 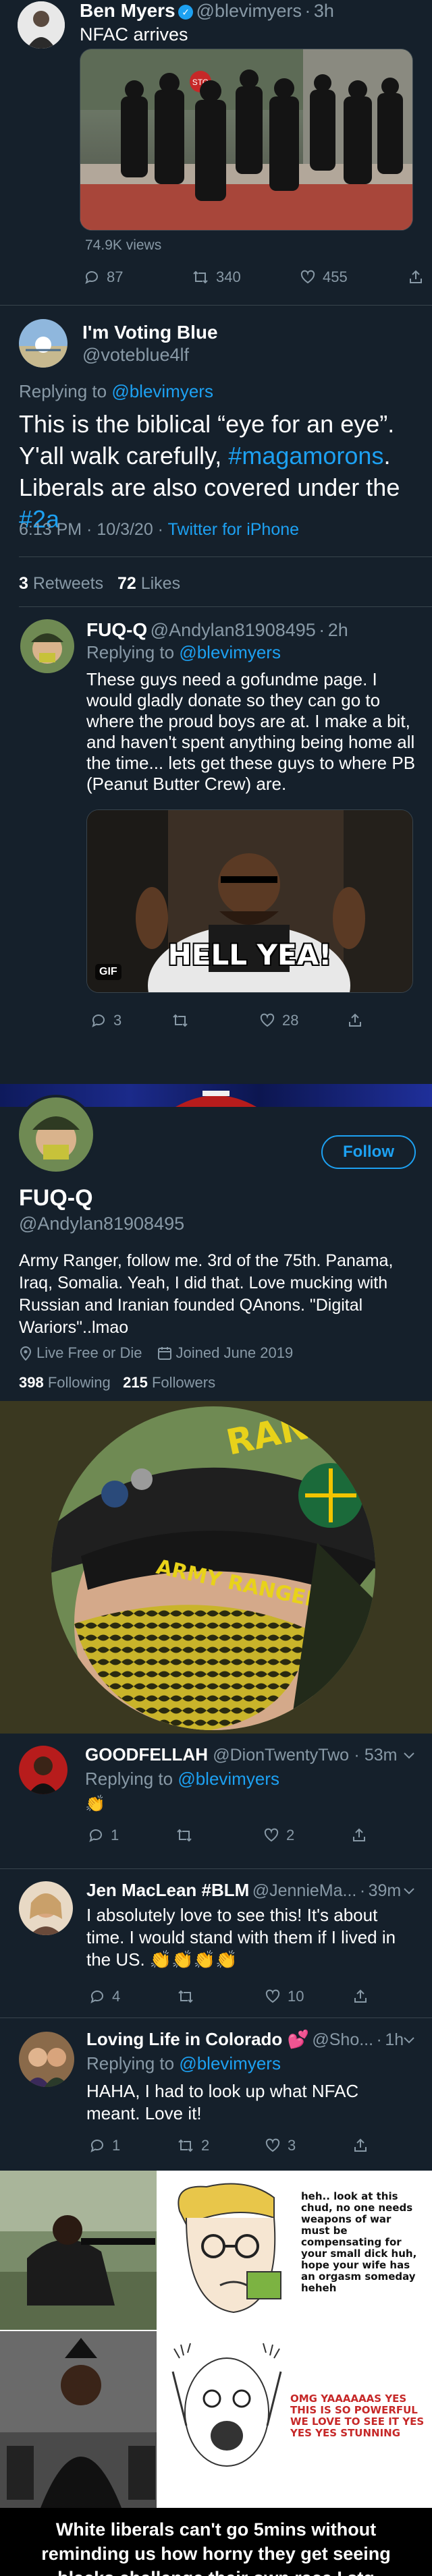 What do you see at coordinates (124, 245) in the screenshot?
I see `view-count: 74.9K views` at bounding box center [124, 245].